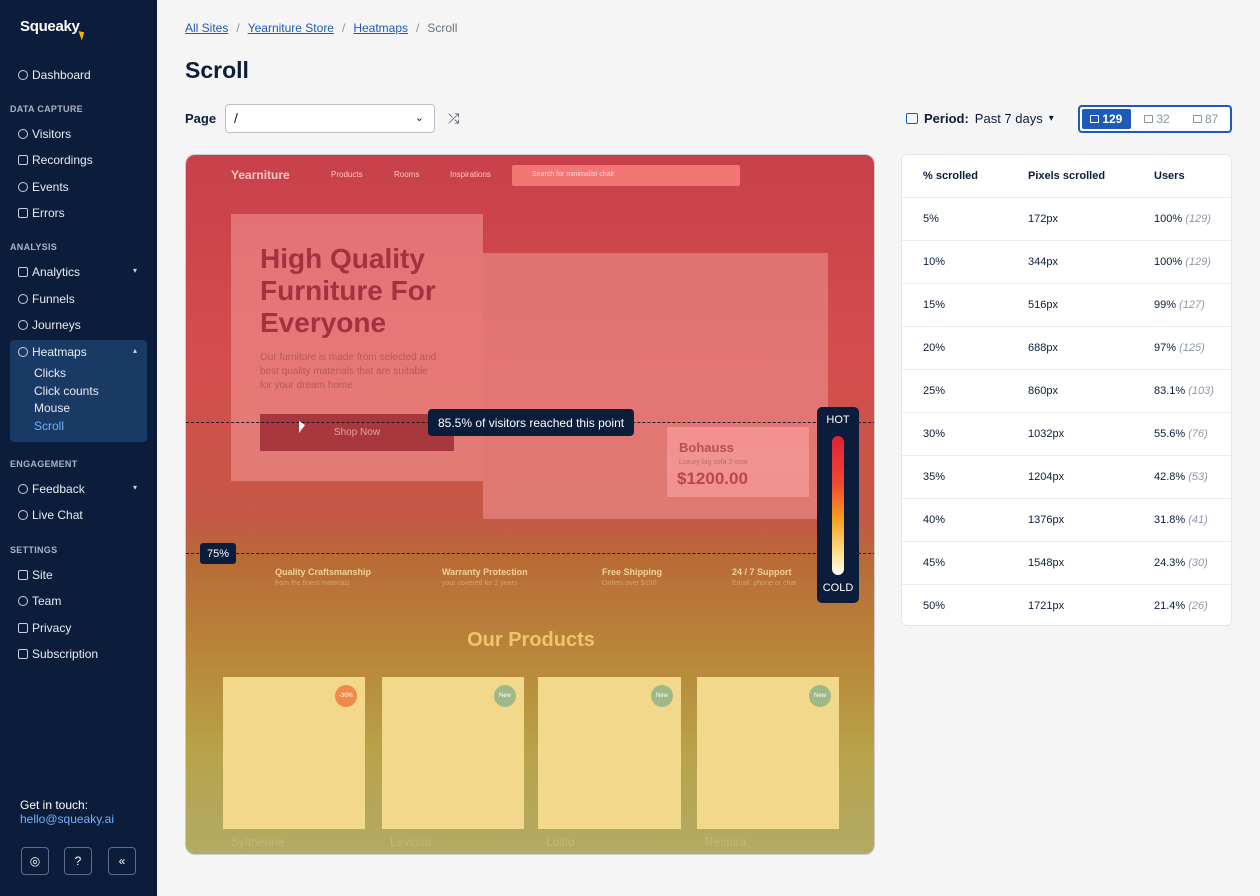 The image size is (1260, 896). What do you see at coordinates (1168, 219) in the screenshot?
I see `users-percent: 100%` at bounding box center [1168, 219].